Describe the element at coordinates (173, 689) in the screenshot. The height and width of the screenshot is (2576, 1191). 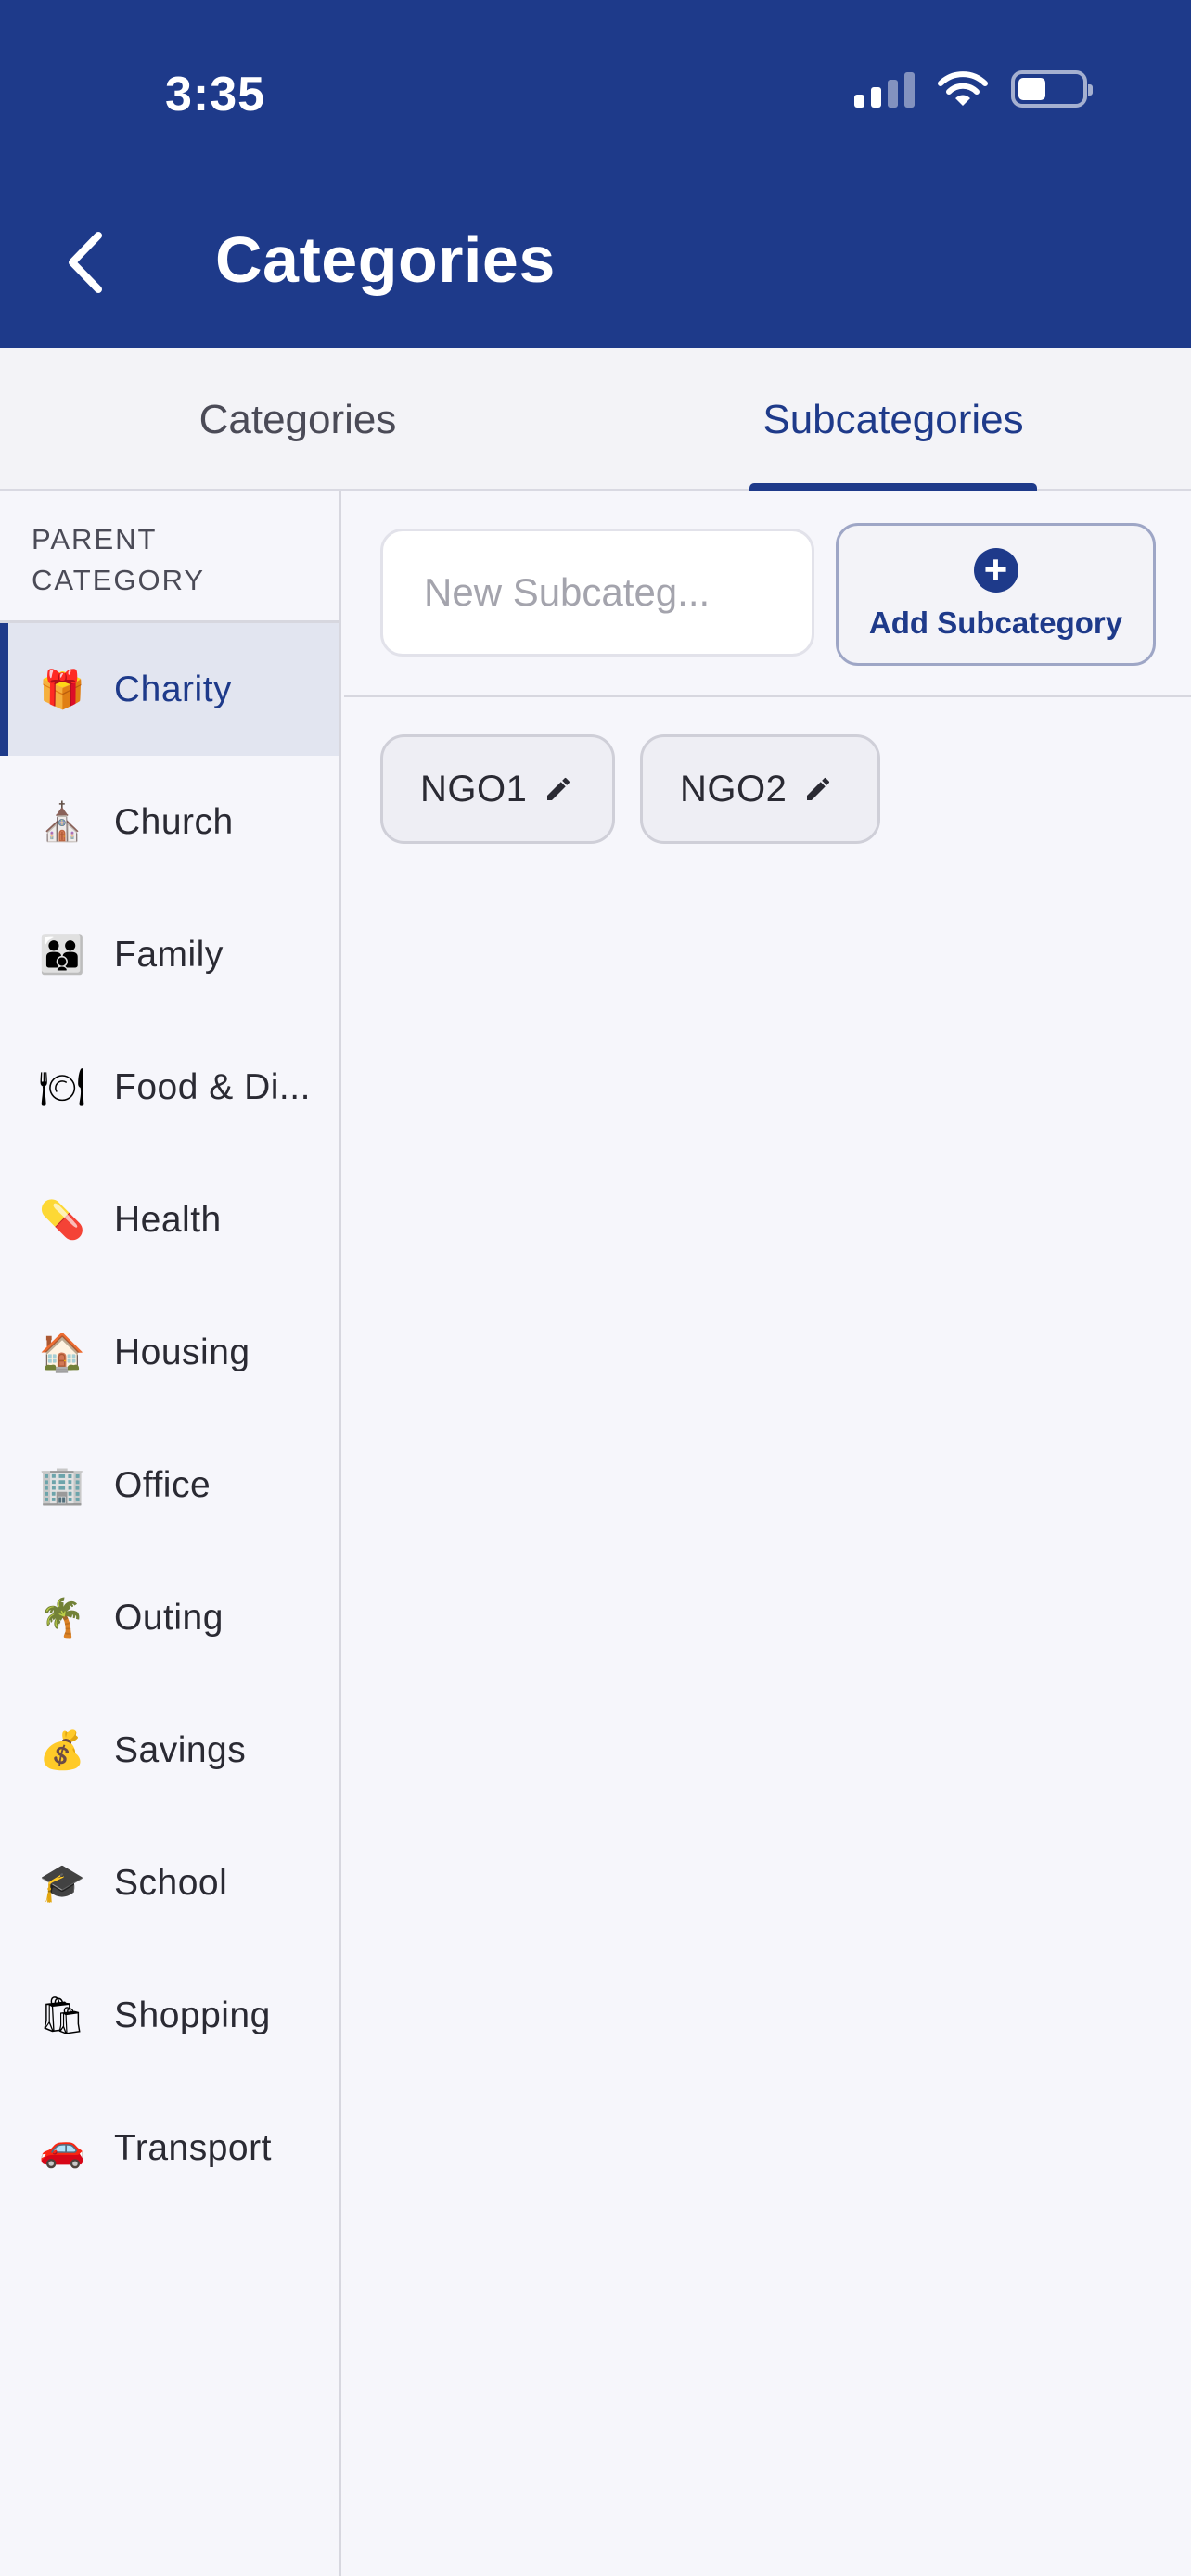
I see `sidebar-item-label: Charity` at that location.